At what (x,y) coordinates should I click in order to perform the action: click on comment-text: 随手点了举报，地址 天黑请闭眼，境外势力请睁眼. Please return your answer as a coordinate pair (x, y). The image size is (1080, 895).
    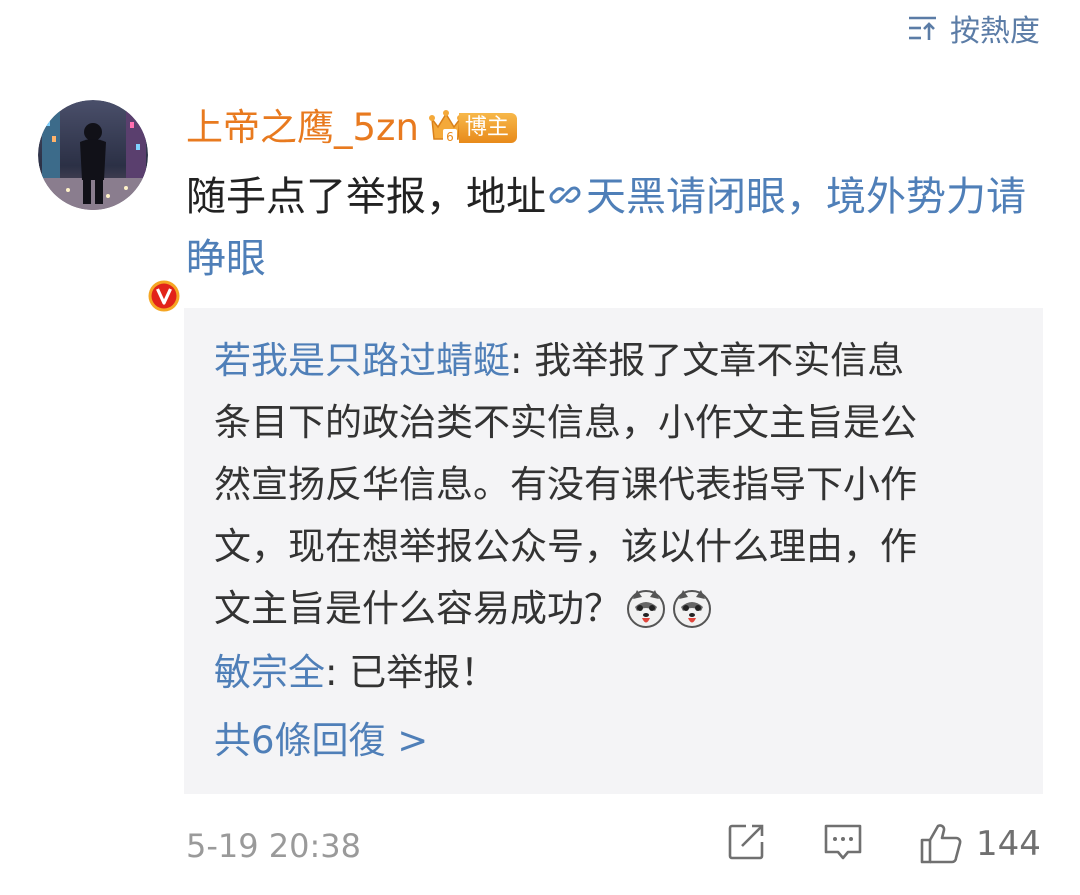
    Looking at the image, I should click on (611, 228).